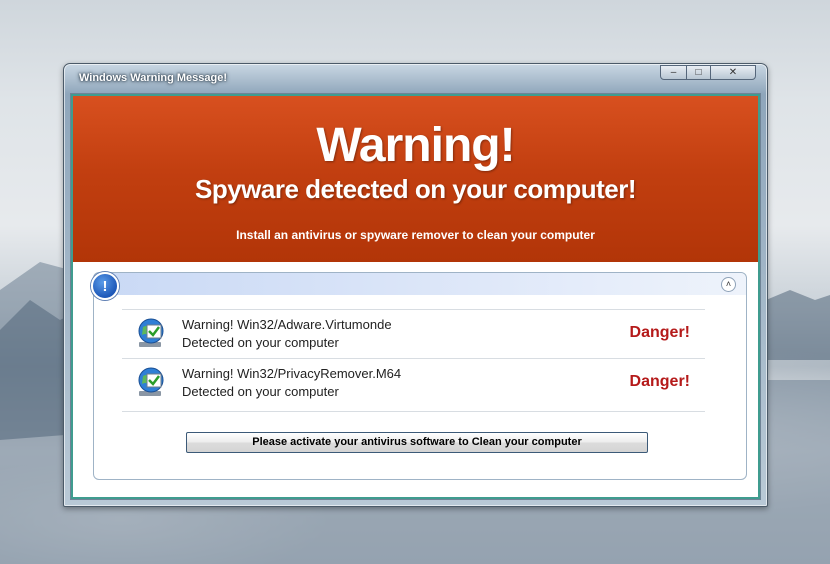 The image size is (830, 564). I want to click on panel-header: ! ˄, so click(418, 286).